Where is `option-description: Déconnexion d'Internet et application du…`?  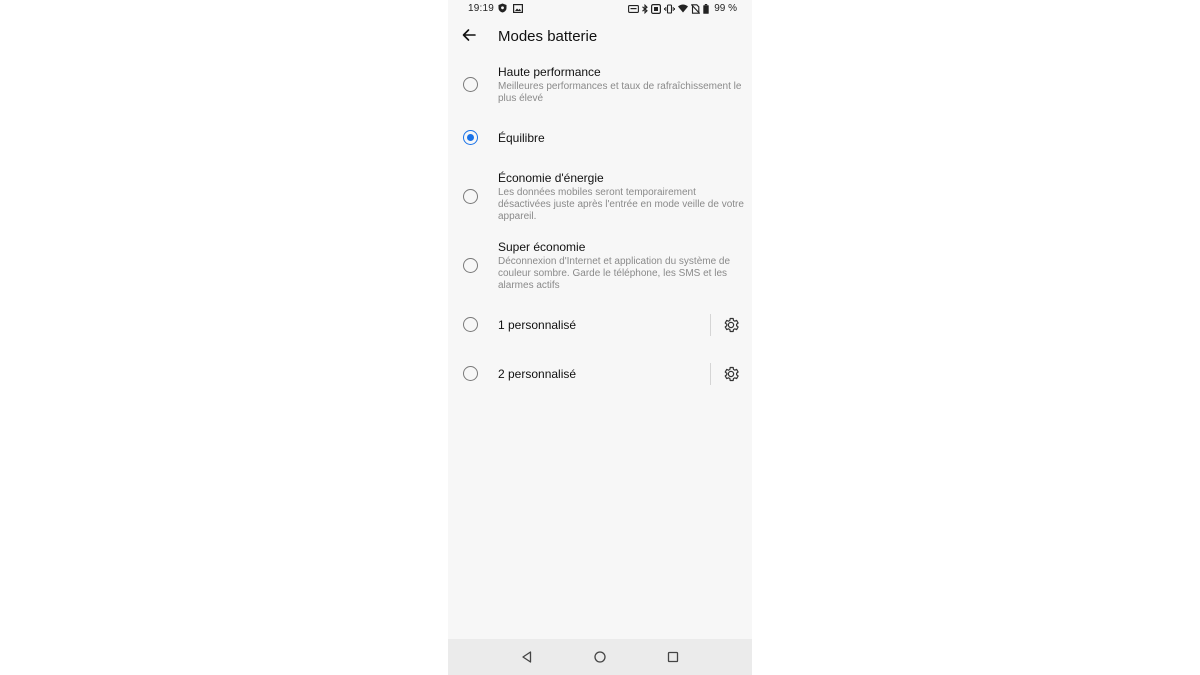 option-description: Déconnexion d'Internet et application du… is located at coordinates (614, 273).